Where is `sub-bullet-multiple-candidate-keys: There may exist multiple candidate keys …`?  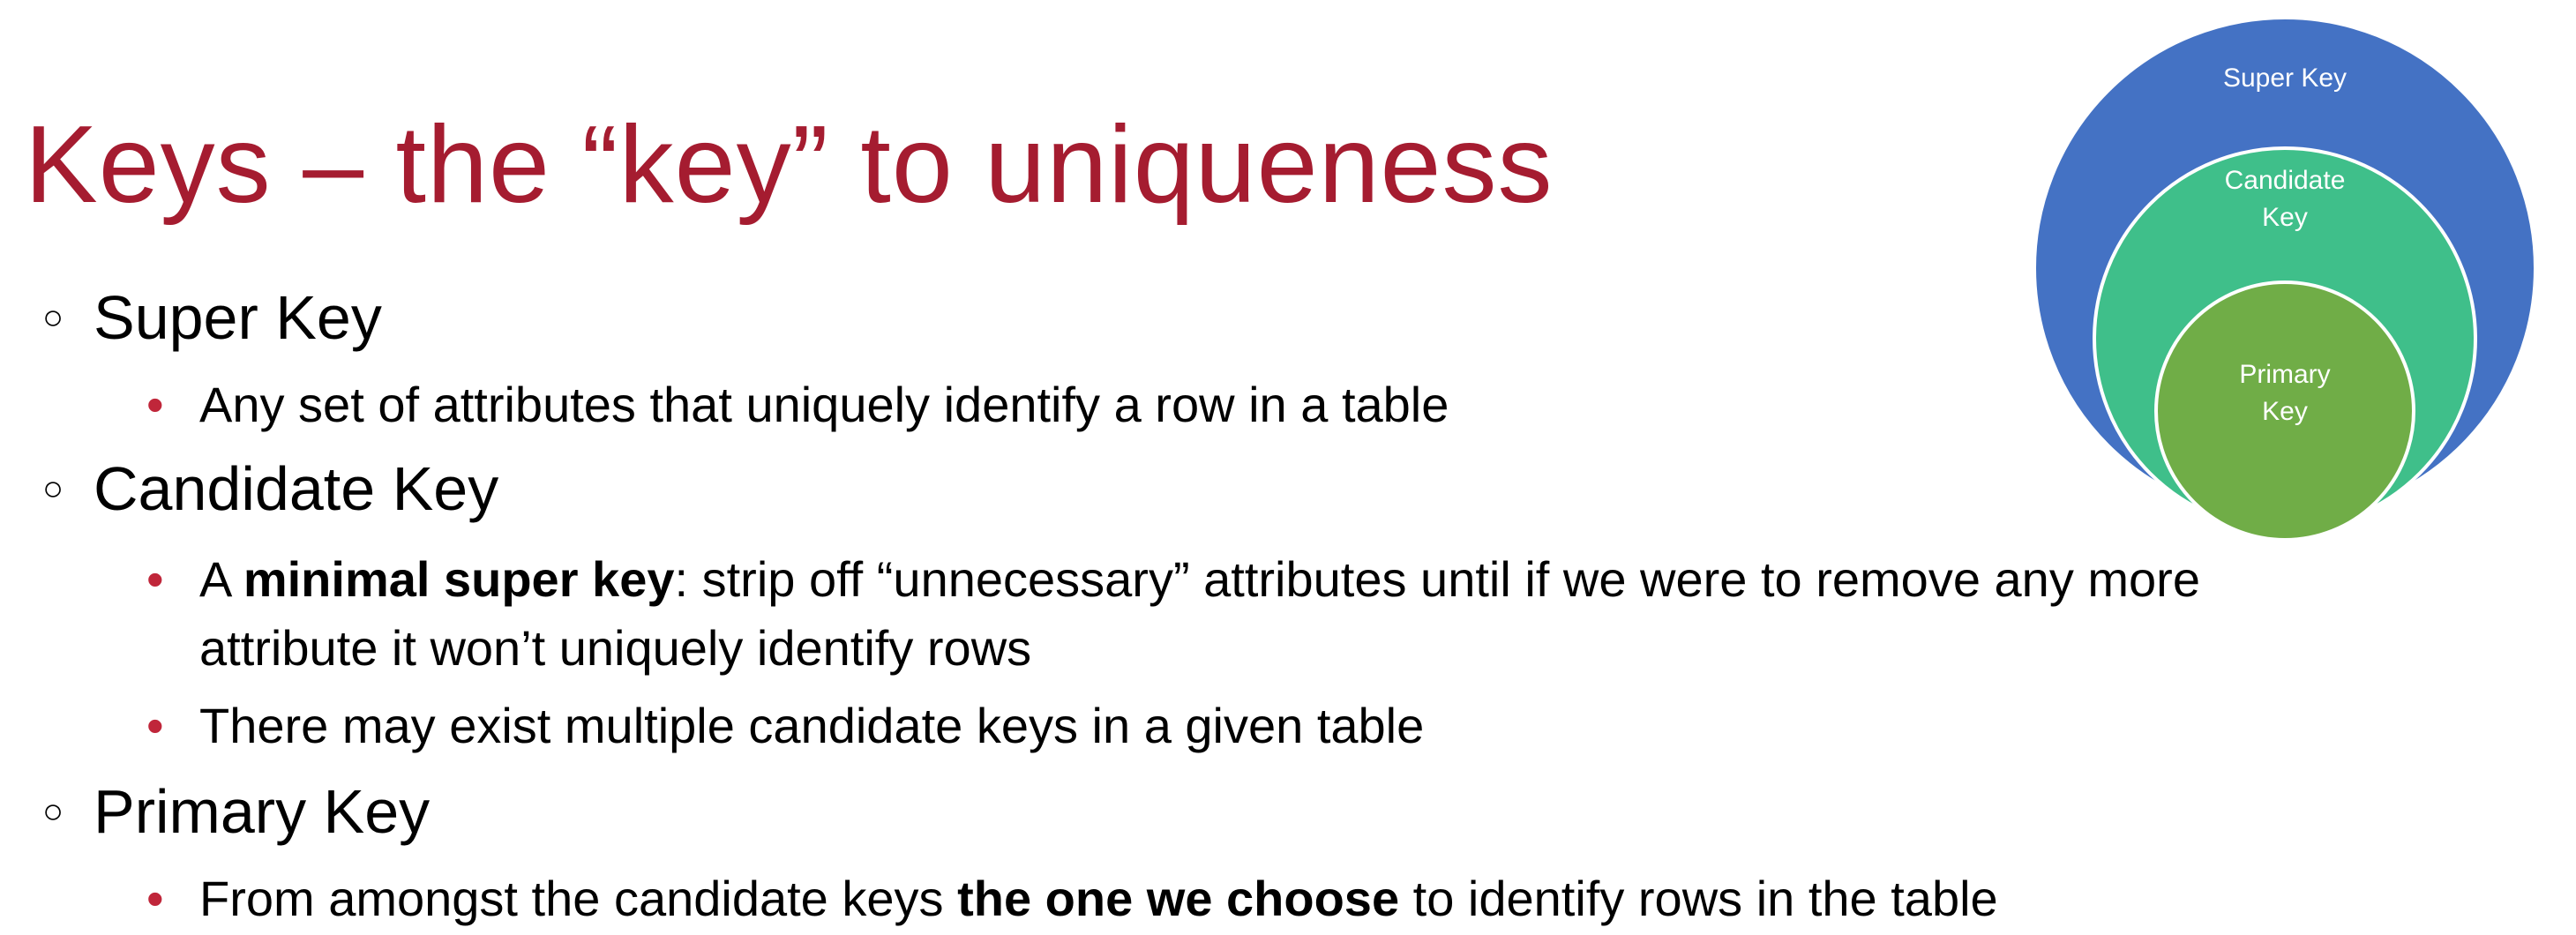
sub-bullet-multiple-candidate-keys: There may exist multiple candidate keys … is located at coordinates (812, 726).